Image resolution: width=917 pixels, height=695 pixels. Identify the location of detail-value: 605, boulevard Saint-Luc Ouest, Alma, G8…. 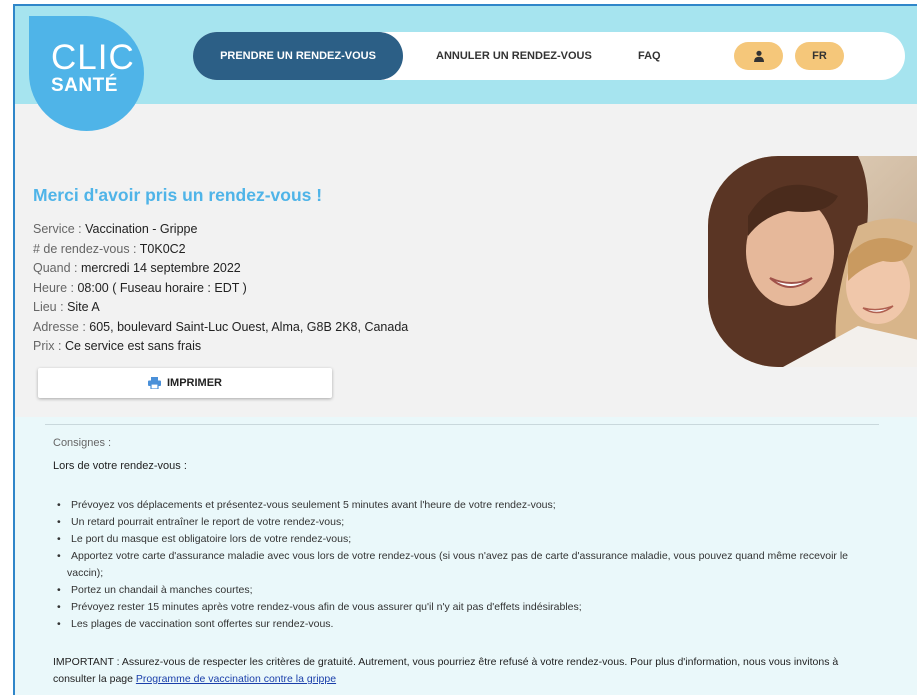
(249, 326).